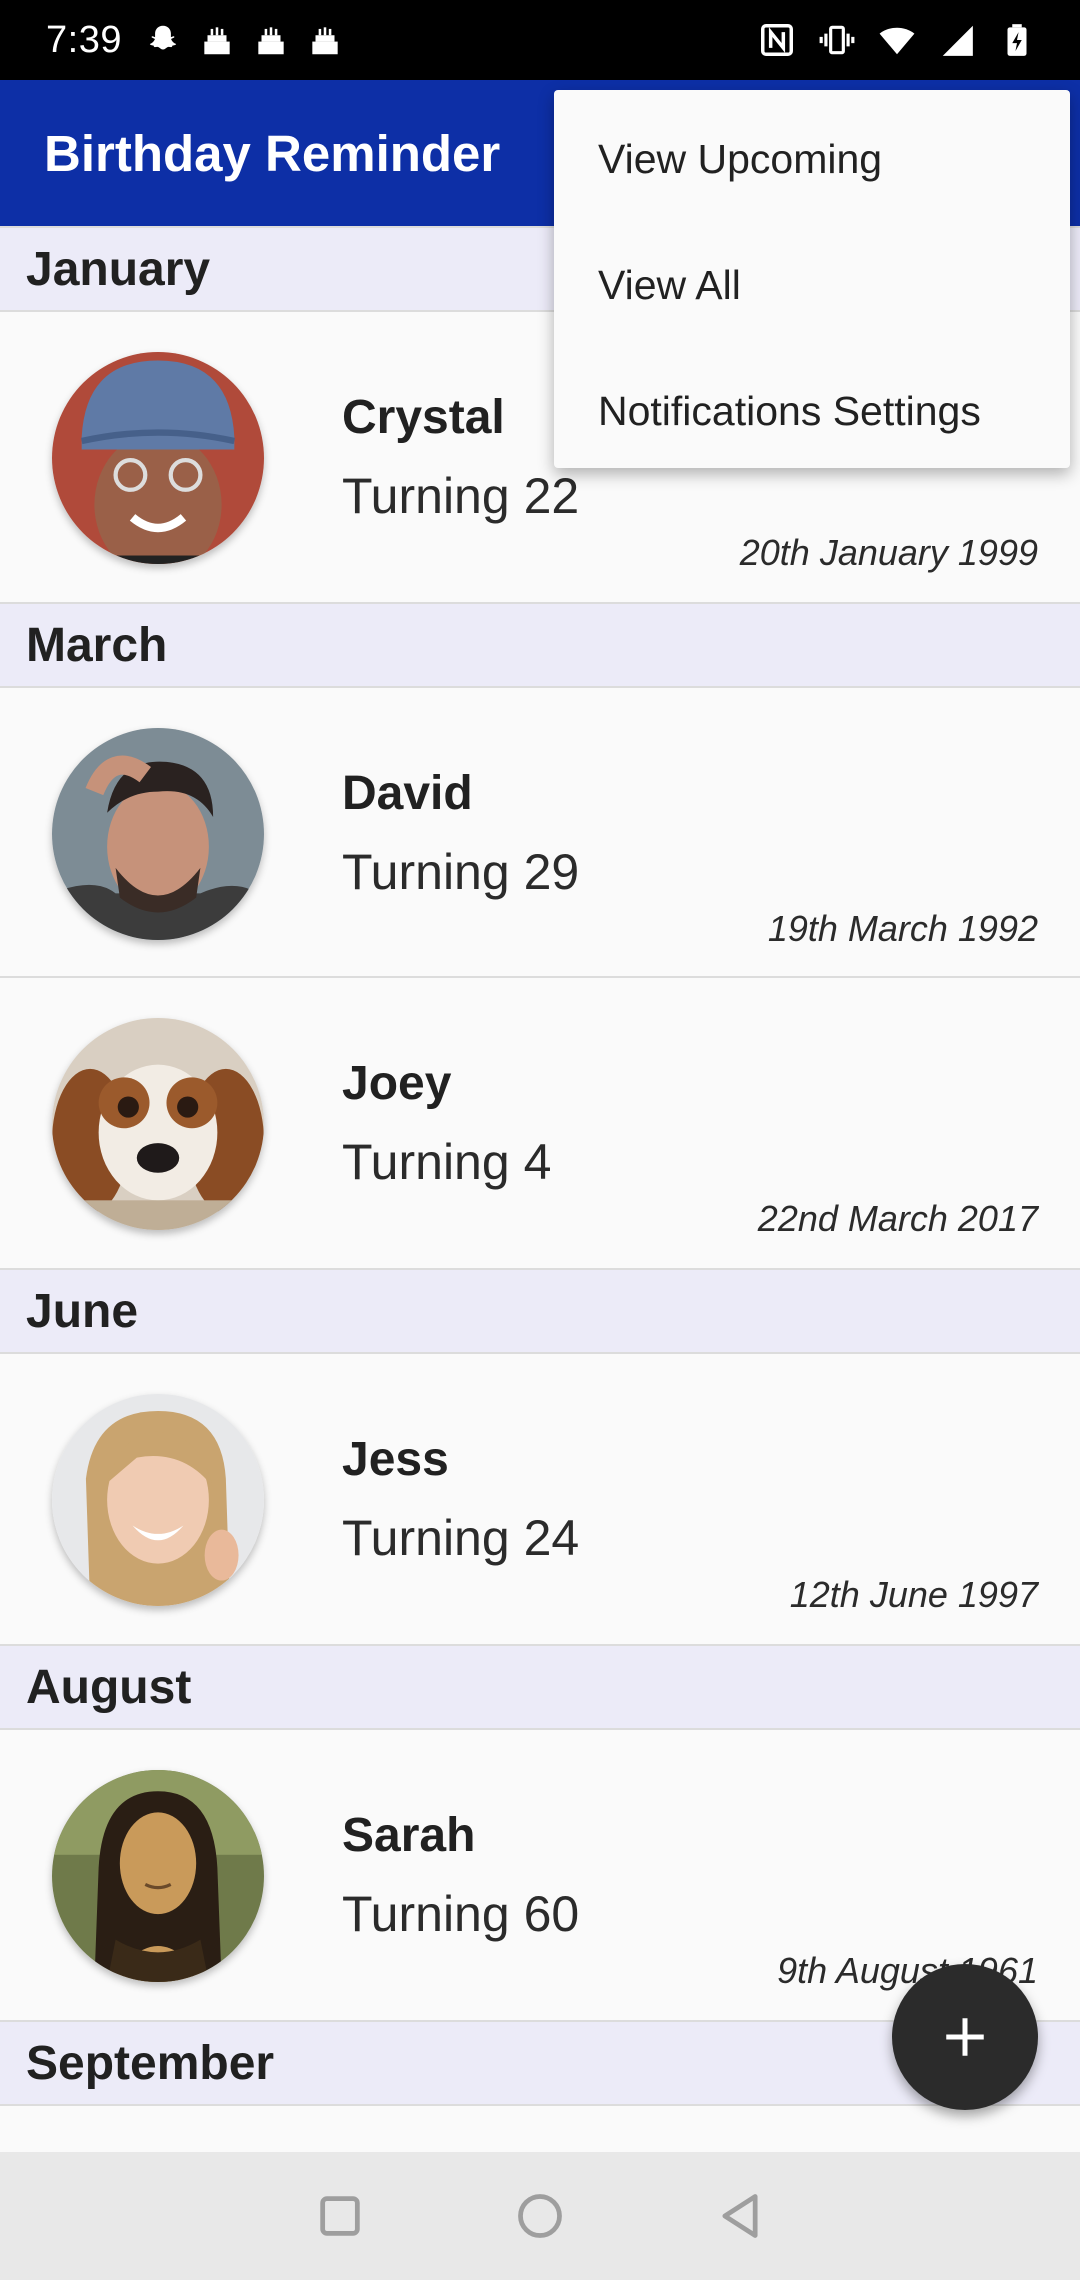 The width and height of the screenshot is (1080, 2280). What do you see at coordinates (837, 40) in the screenshot?
I see `vibrate-icon` at bounding box center [837, 40].